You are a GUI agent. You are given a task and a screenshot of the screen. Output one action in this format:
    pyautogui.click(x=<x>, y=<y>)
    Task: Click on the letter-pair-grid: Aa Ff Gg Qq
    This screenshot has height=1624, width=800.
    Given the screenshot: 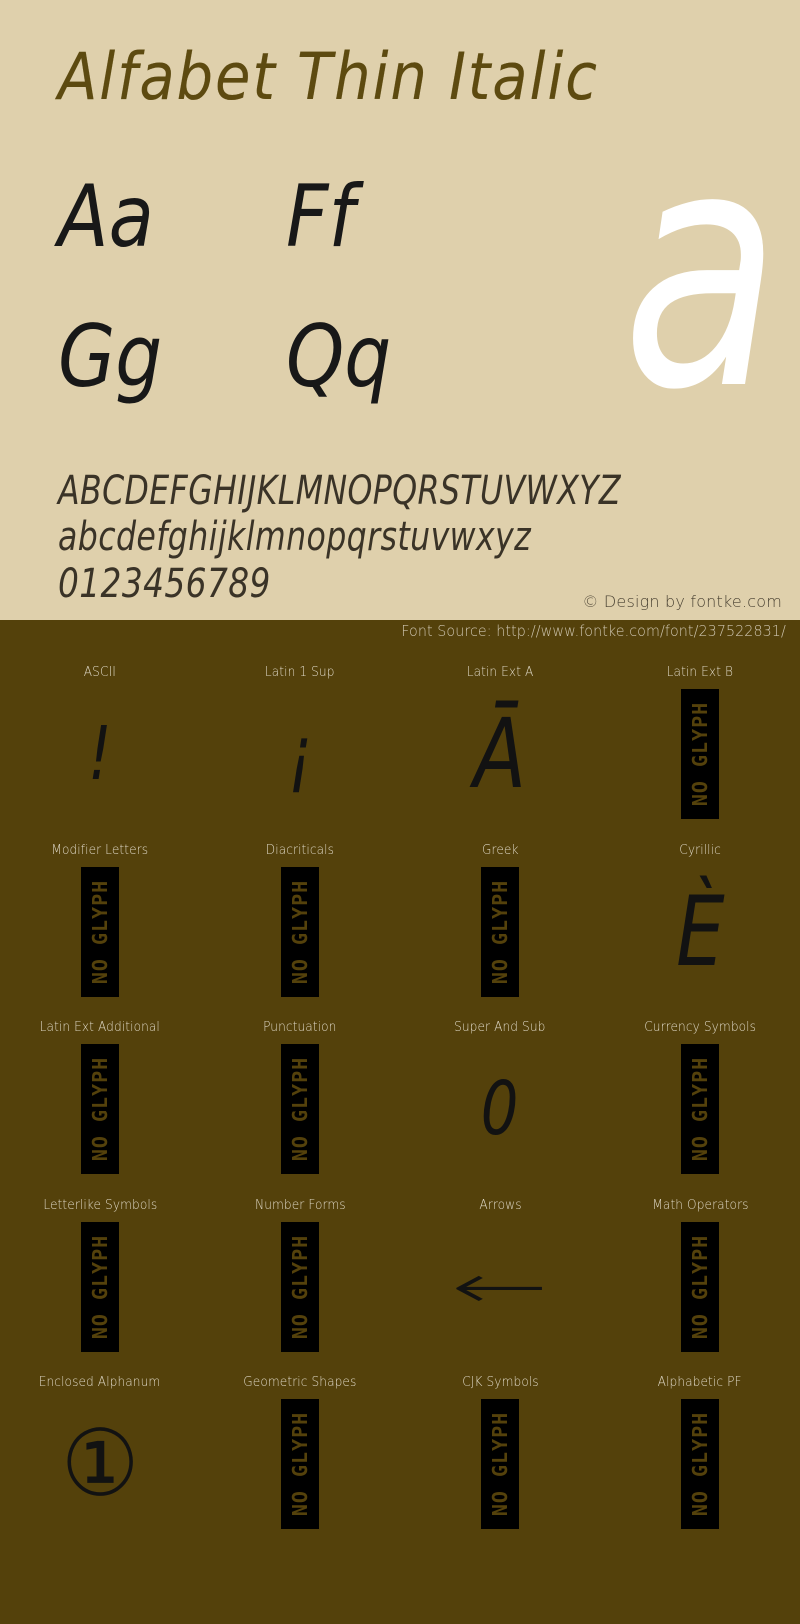 What is the action you would take?
    pyautogui.click(x=268, y=312)
    